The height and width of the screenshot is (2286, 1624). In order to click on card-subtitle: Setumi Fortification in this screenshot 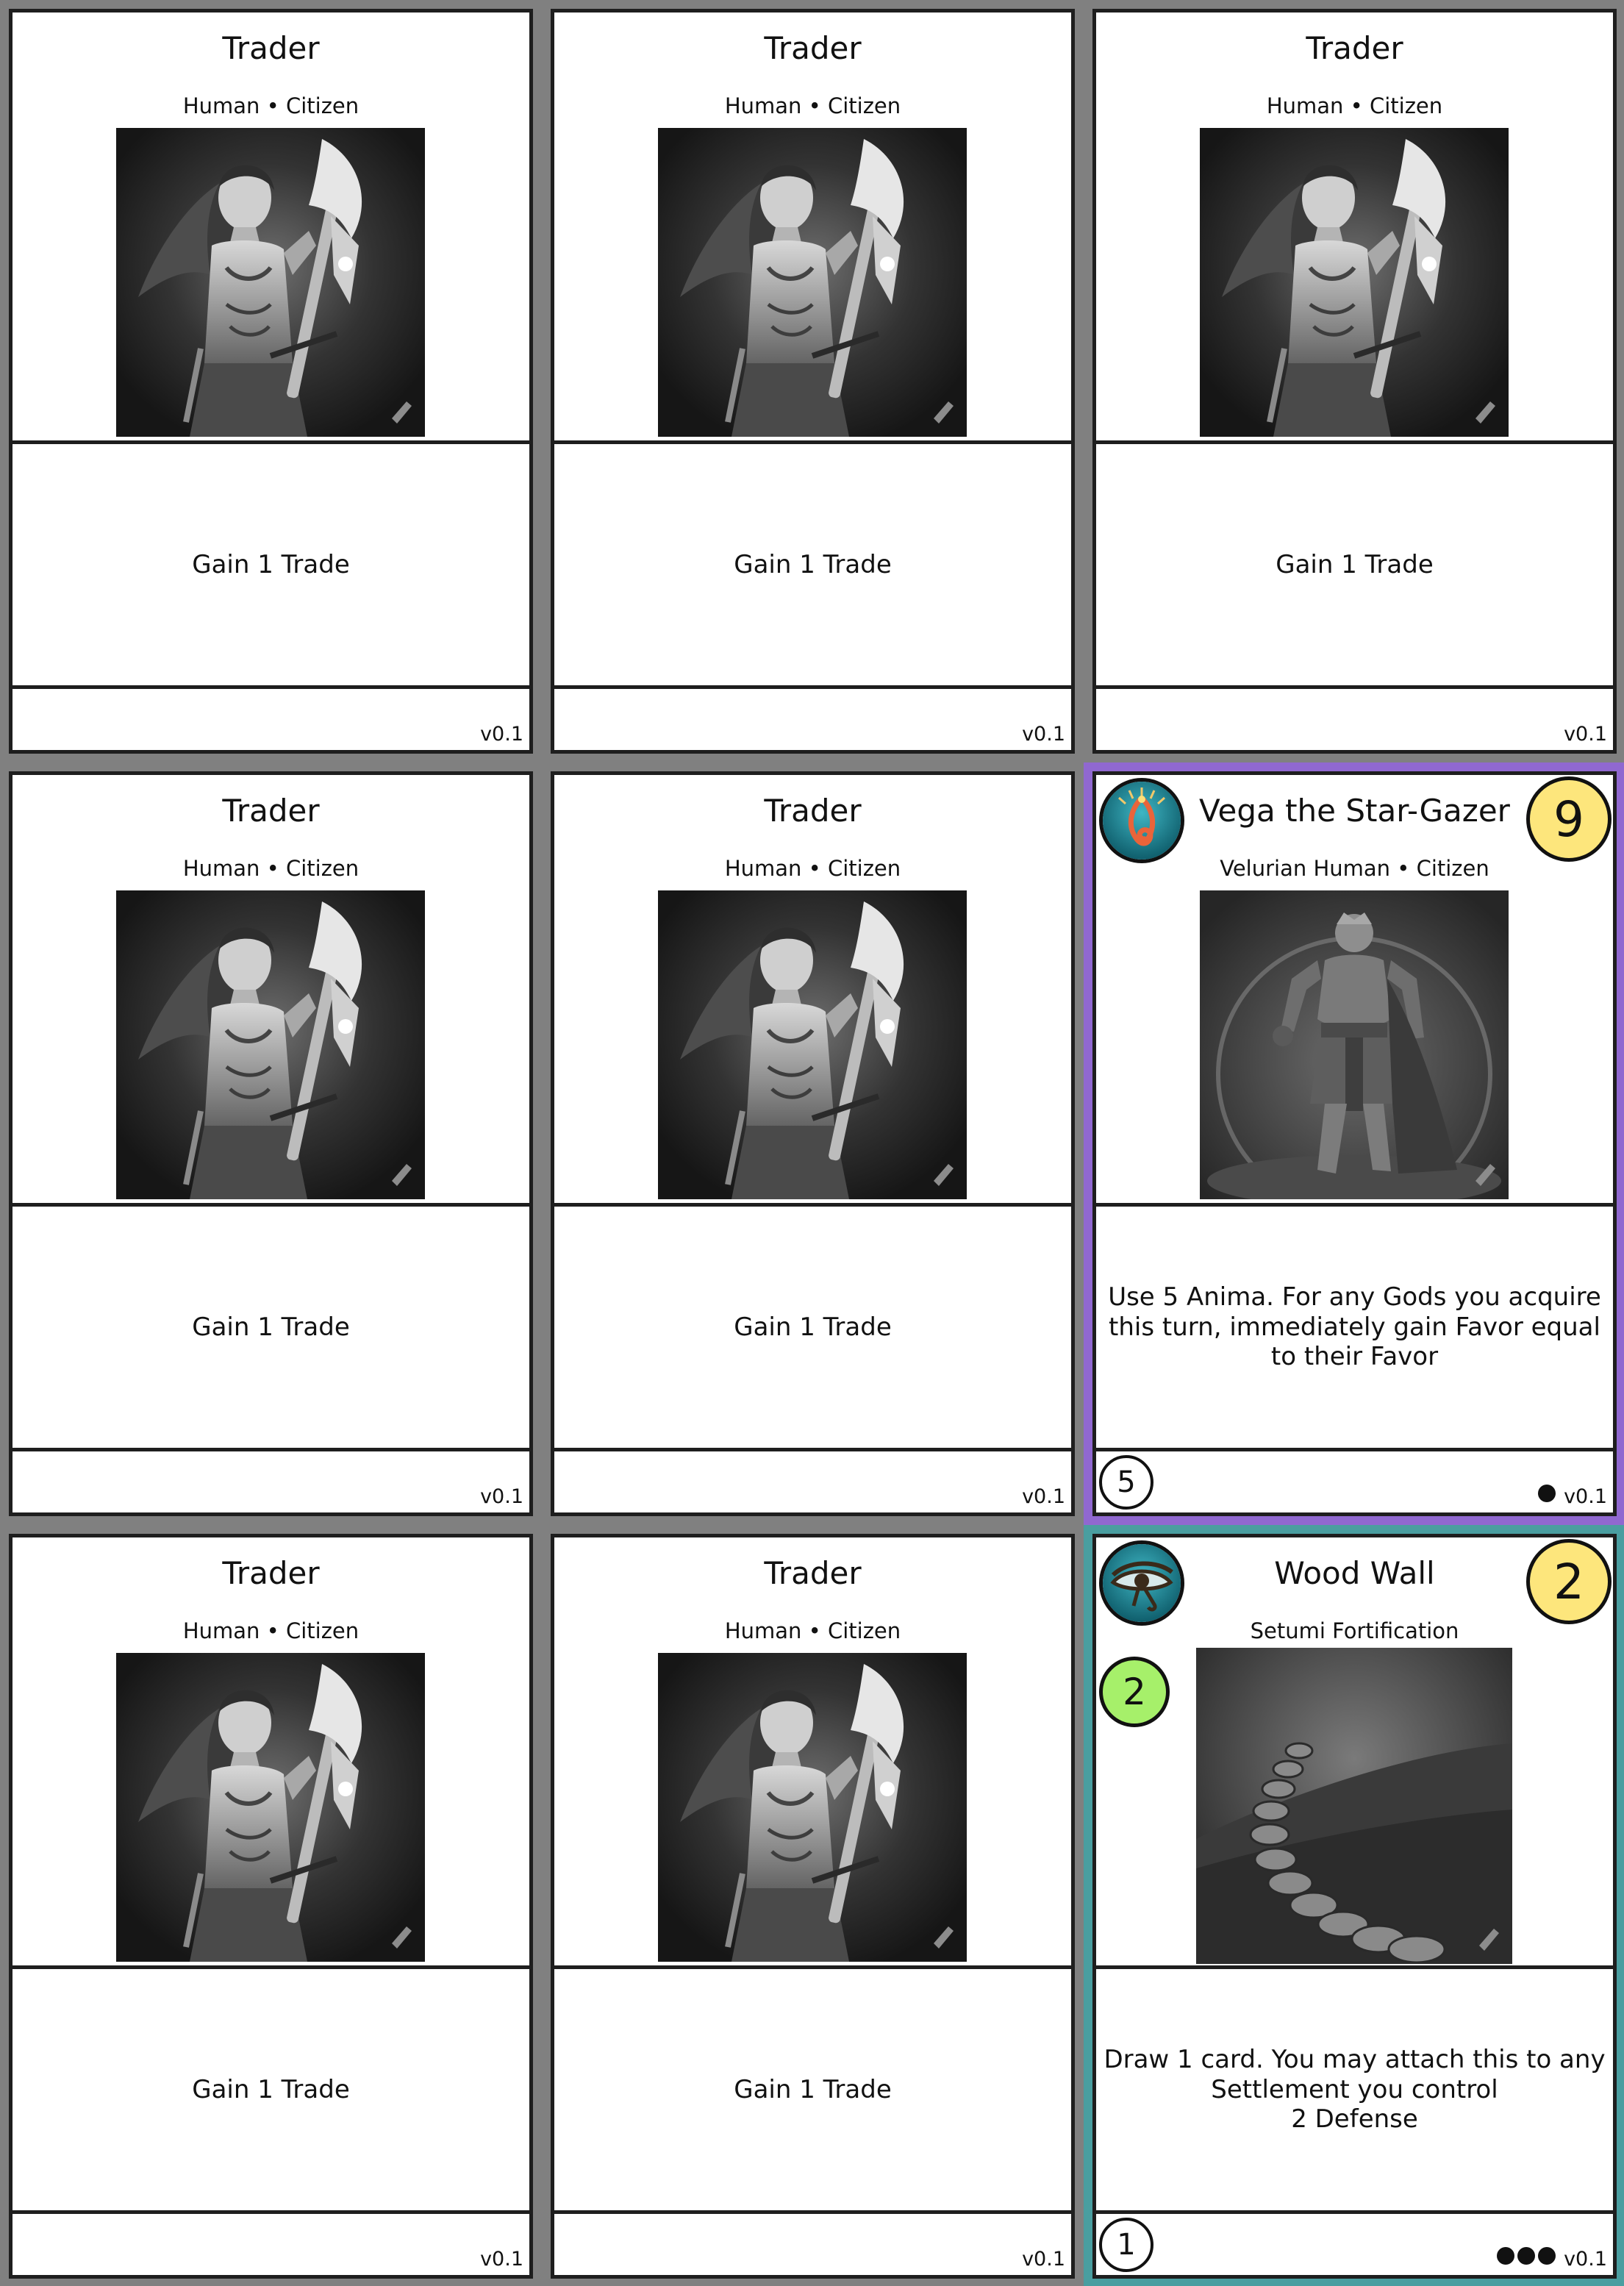, I will do `click(1354, 1630)`.